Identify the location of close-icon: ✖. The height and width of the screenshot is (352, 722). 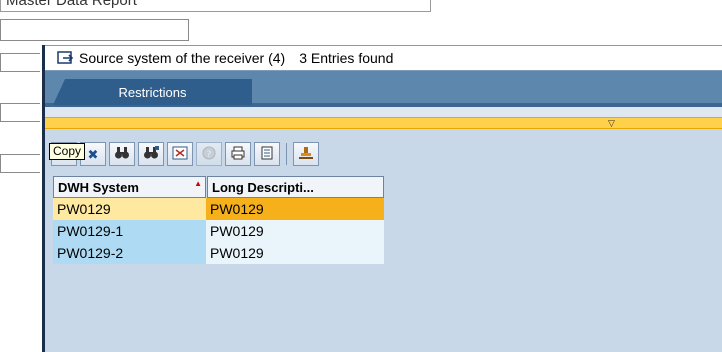
(93, 154).